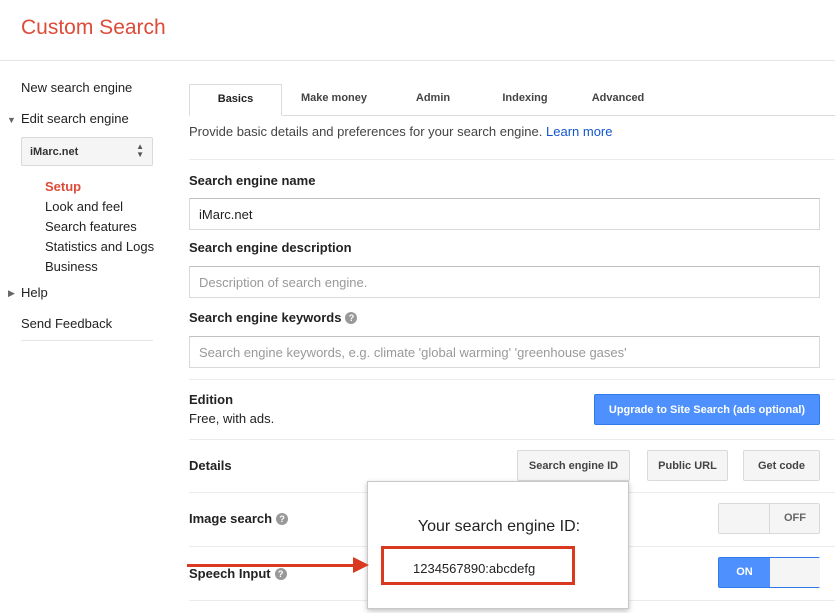 This screenshot has width=835, height=613. Describe the element at coordinates (87, 151) in the screenshot. I see `site-select: iMarc.net ▲ ▼` at that location.